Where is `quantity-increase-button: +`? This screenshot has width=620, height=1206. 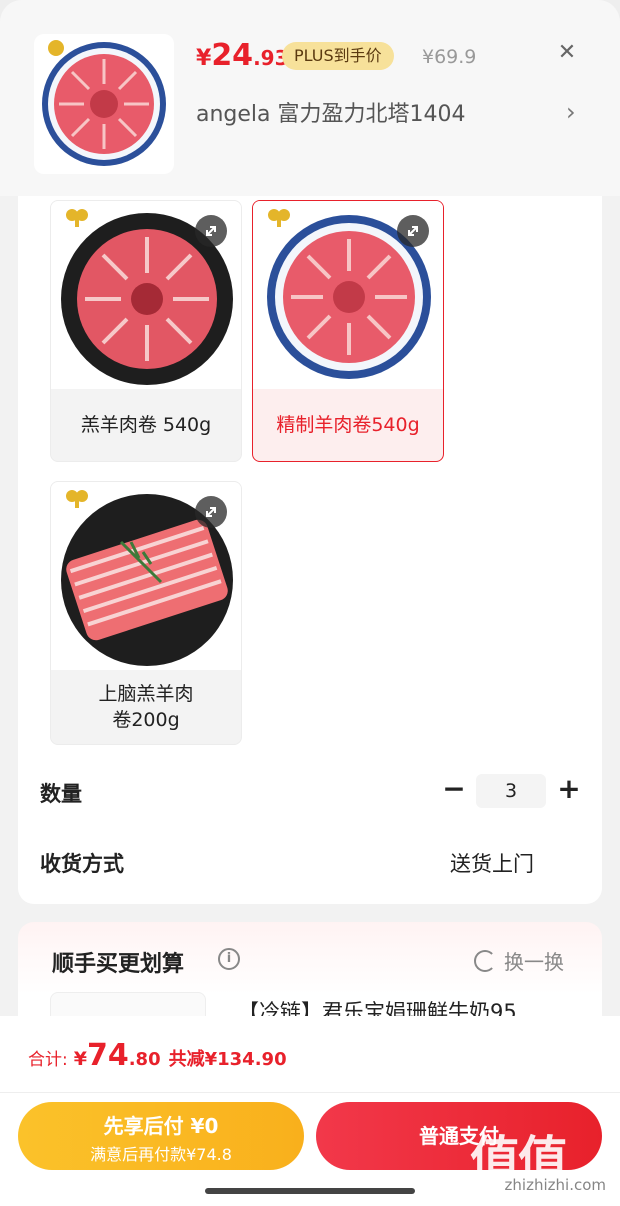
quantity-increase-button: + is located at coordinates (569, 789).